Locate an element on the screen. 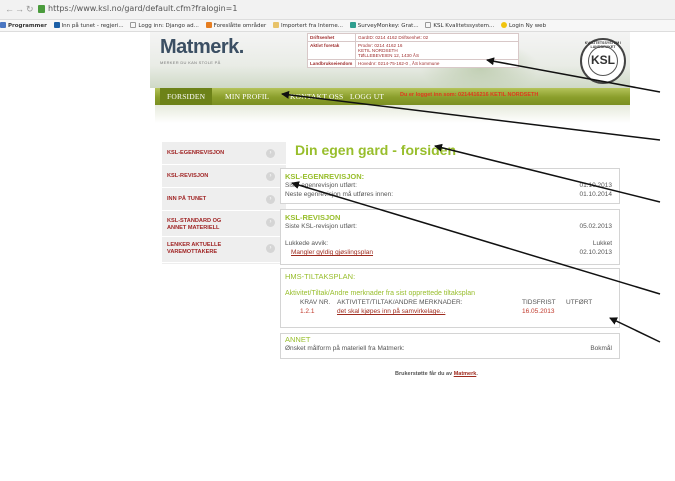 This screenshot has height=481, width=675. egenrevisjon-heading: KSL-EGENREVISJON: is located at coordinates (325, 176).